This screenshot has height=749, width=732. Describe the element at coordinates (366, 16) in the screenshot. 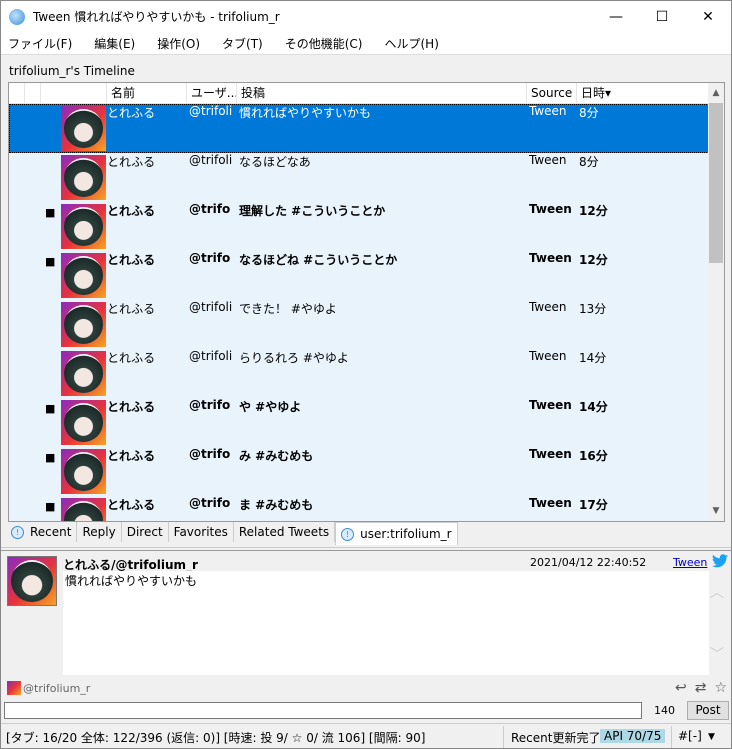

I see `title-bar: Tween 慣れればやりやすいかも - trifolium_r — ☐ ✕` at that location.